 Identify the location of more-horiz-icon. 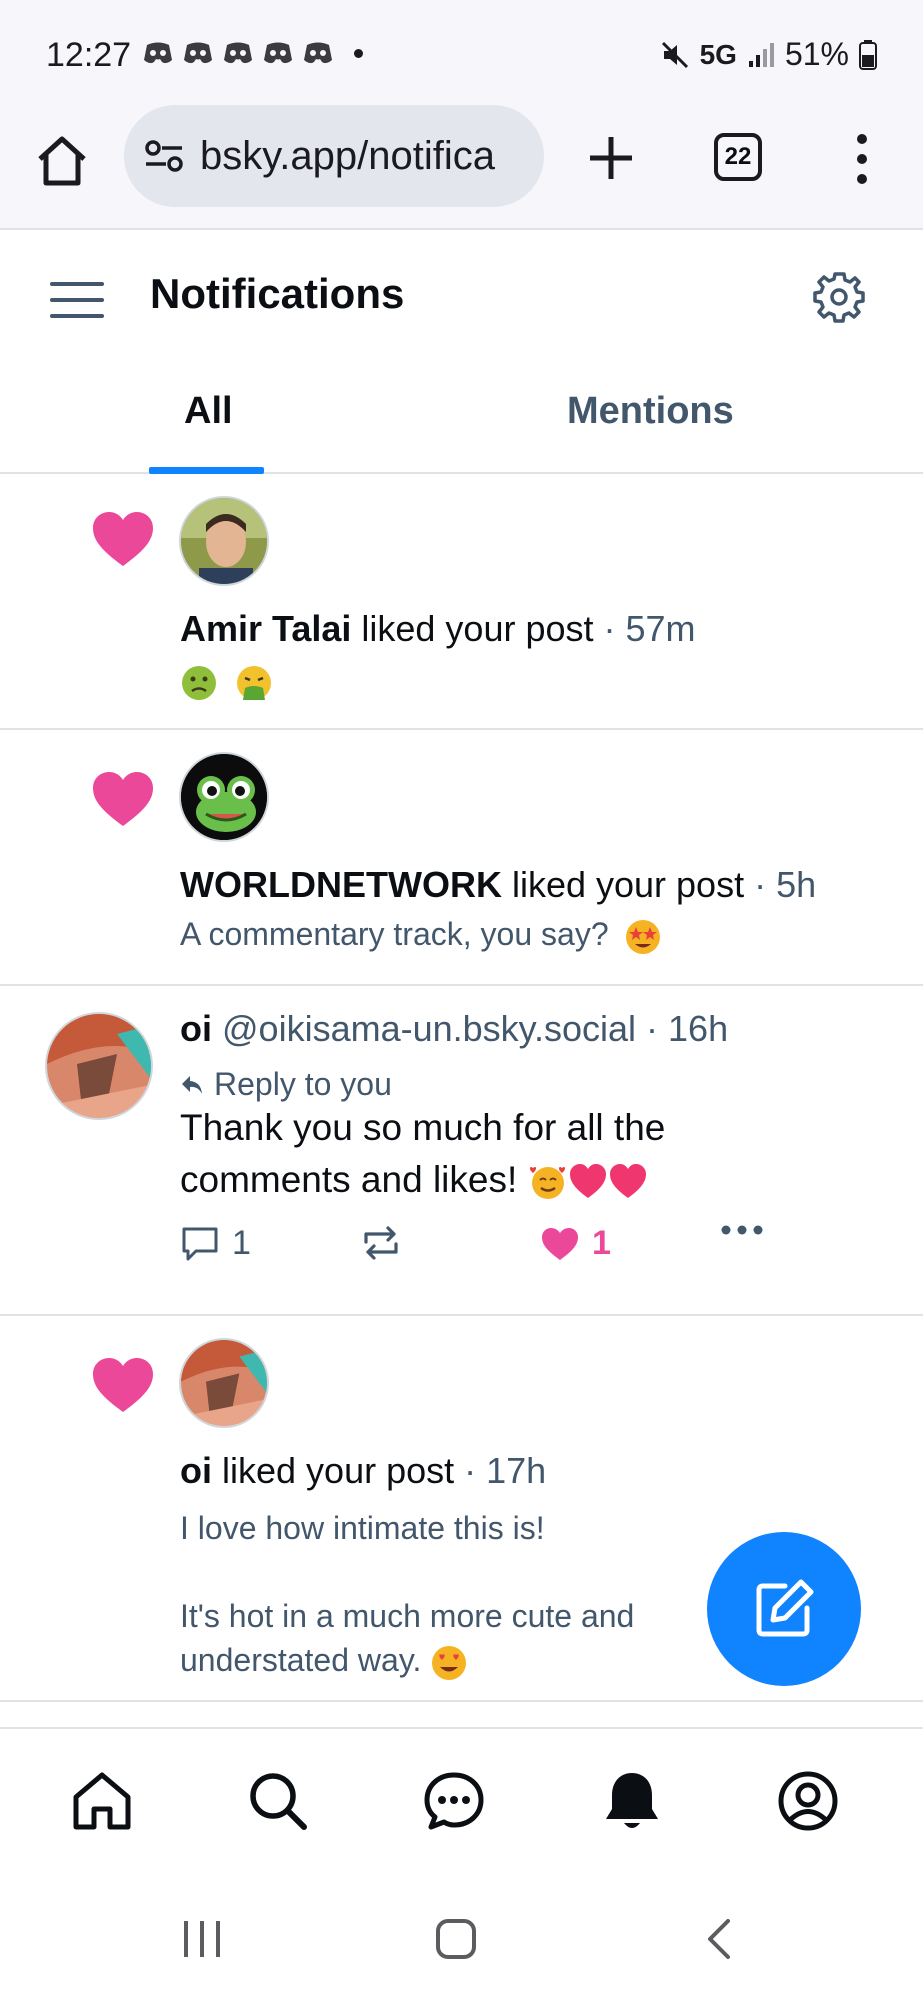
(742, 1230).